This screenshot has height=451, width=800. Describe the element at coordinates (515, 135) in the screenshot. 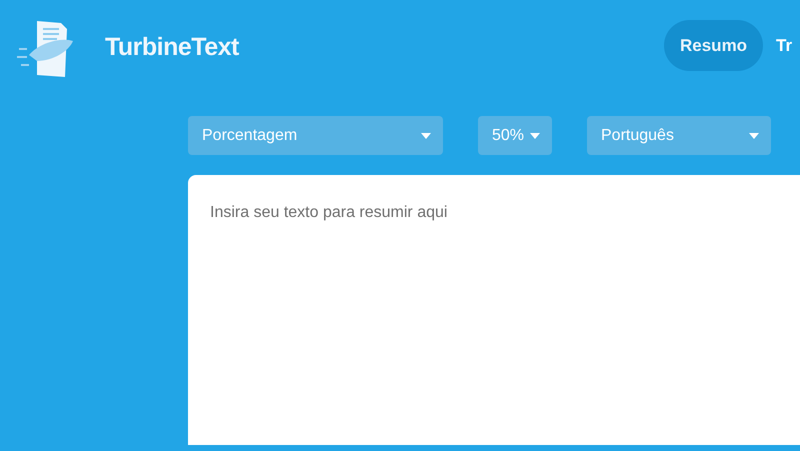

I see `dropdown: 50%` at that location.